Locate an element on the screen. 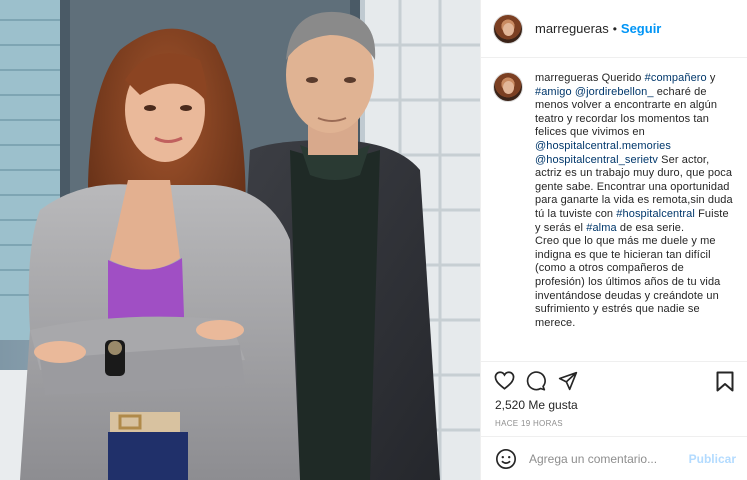  caption-hashtag-link: #amigo is located at coordinates (553, 92).